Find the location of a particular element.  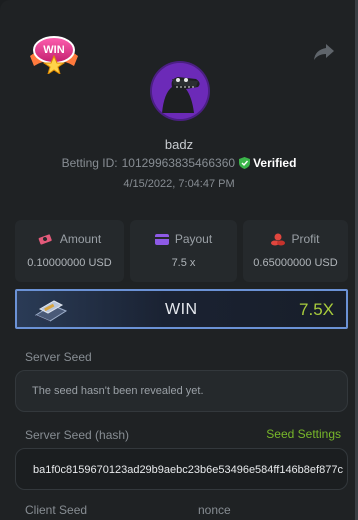

stat-label-payout: Payout is located at coordinates (193, 239).